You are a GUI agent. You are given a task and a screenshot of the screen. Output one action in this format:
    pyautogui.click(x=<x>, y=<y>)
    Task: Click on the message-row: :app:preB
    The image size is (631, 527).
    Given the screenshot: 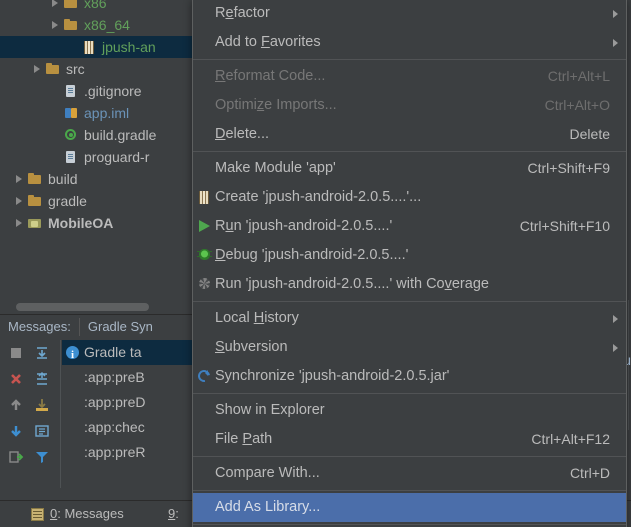 What is the action you would take?
    pyautogui.click(x=127, y=377)
    